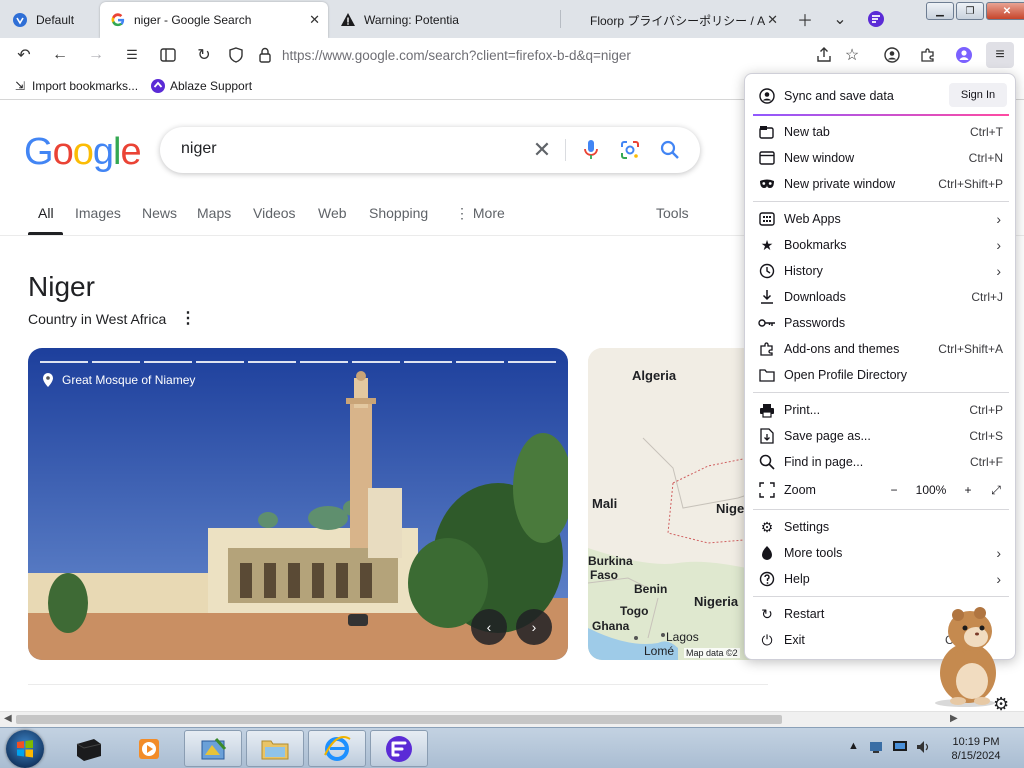 The width and height of the screenshot is (1024, 768). I want to click on sign-in-button: Sign In, so click(978, 95).